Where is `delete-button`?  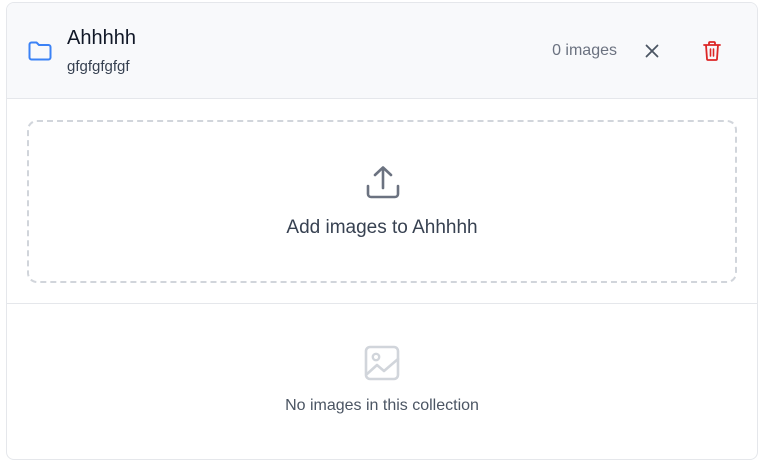 delete-button is located at coordinates (712, 51).